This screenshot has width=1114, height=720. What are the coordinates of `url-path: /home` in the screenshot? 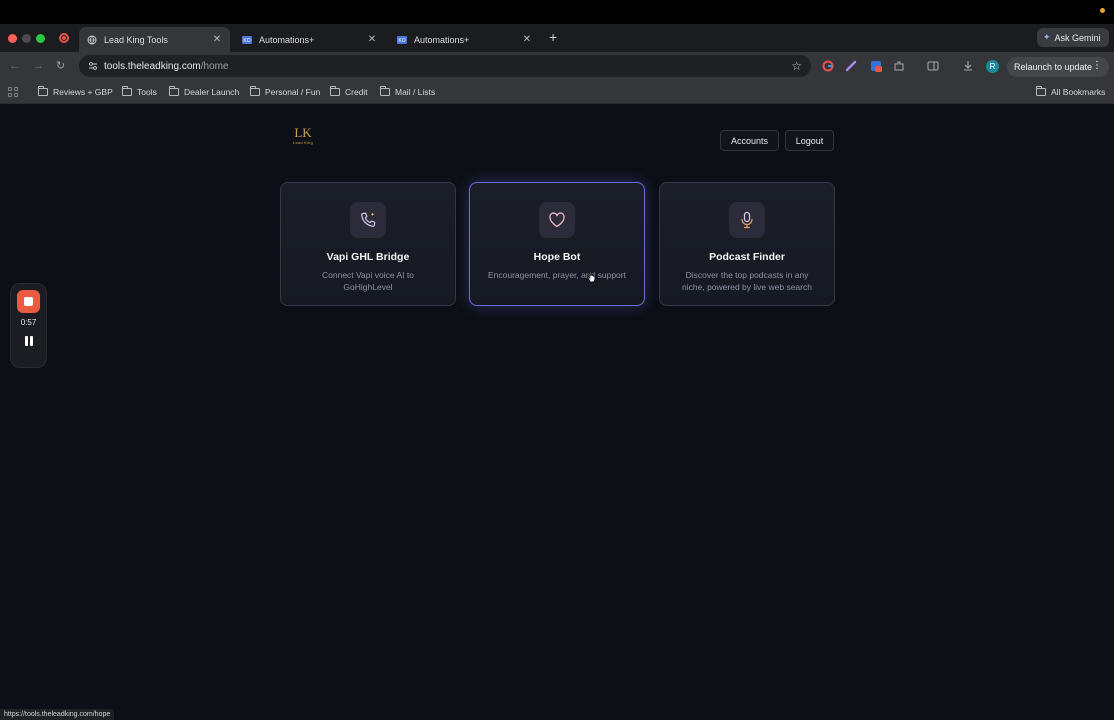 It's located at (214, 66).